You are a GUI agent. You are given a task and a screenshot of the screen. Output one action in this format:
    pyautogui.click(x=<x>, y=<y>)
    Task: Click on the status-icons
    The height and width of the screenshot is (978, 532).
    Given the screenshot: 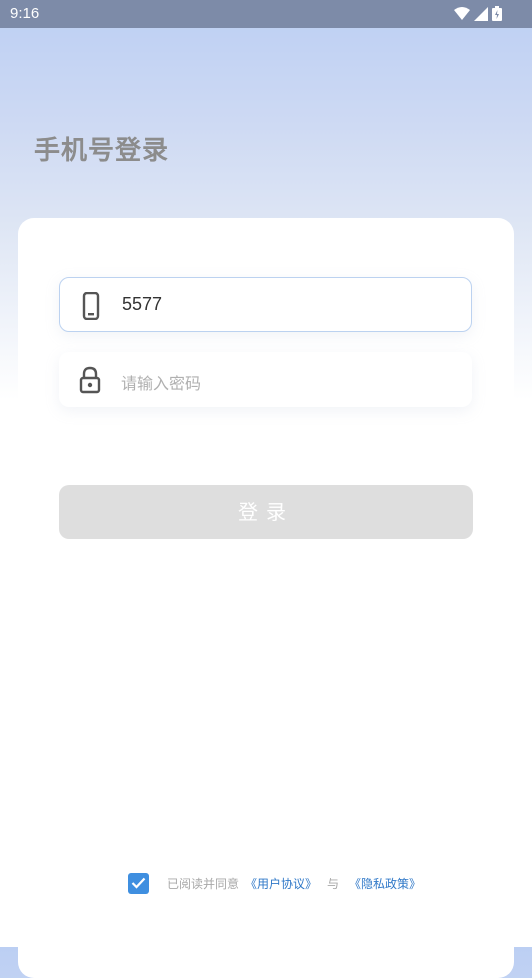 What is the action you would take?
    pyautogui.click(x=478, y=13)
    